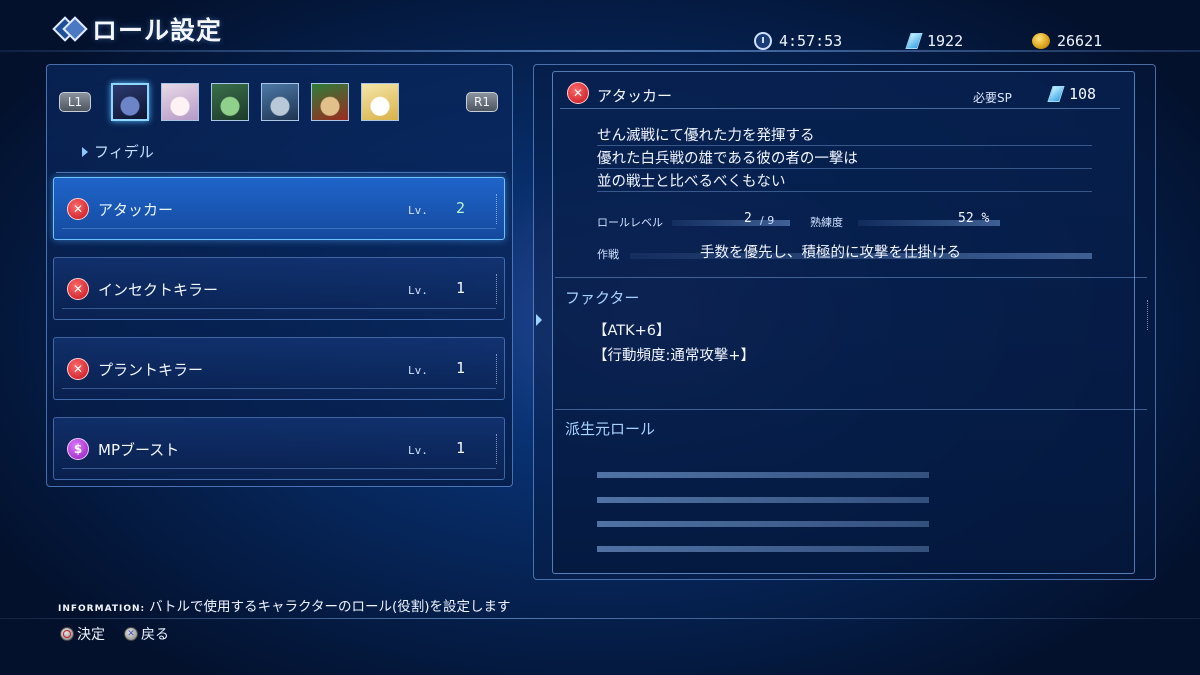 This screenshot has height=675, width=1200. What do you see at coordinates (78, 449) in the screenshot?
I see `mp-icon: $` at bounding box center [78, 449].